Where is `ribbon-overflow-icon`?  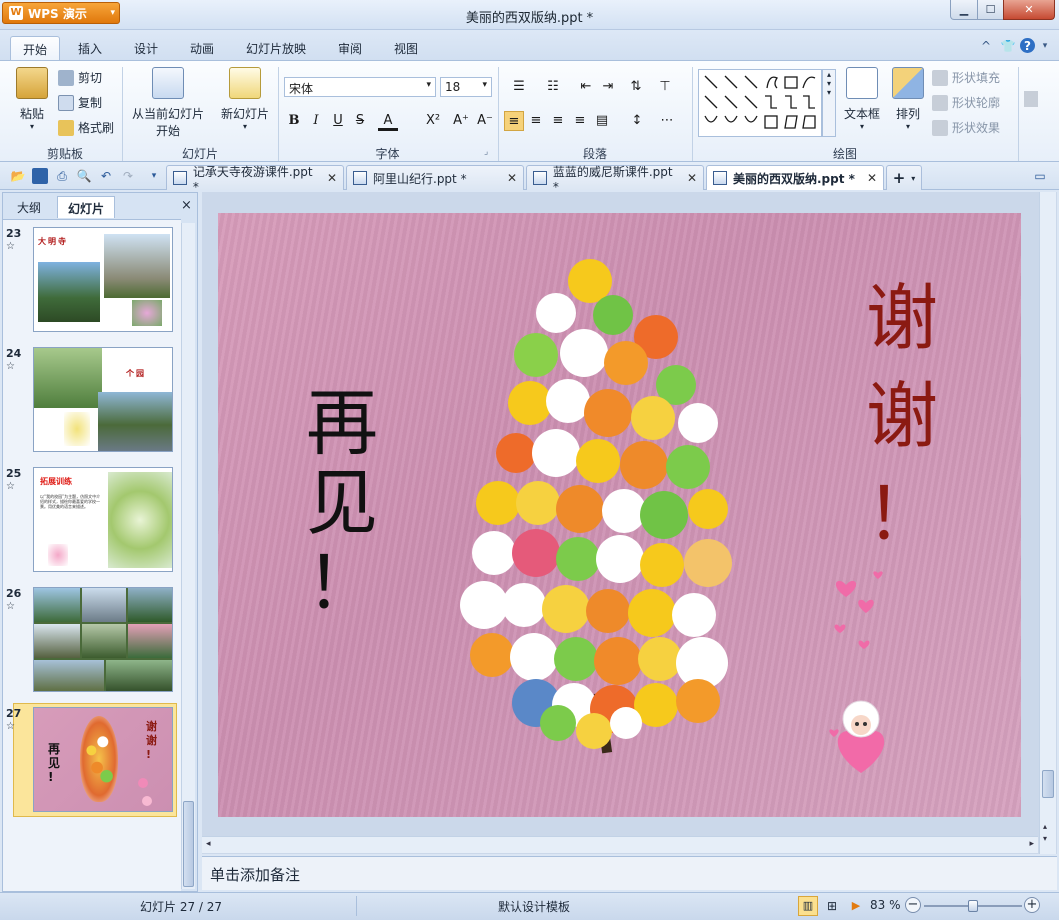
ribbon-overflow-icon is located at coordinates (1031, 99).